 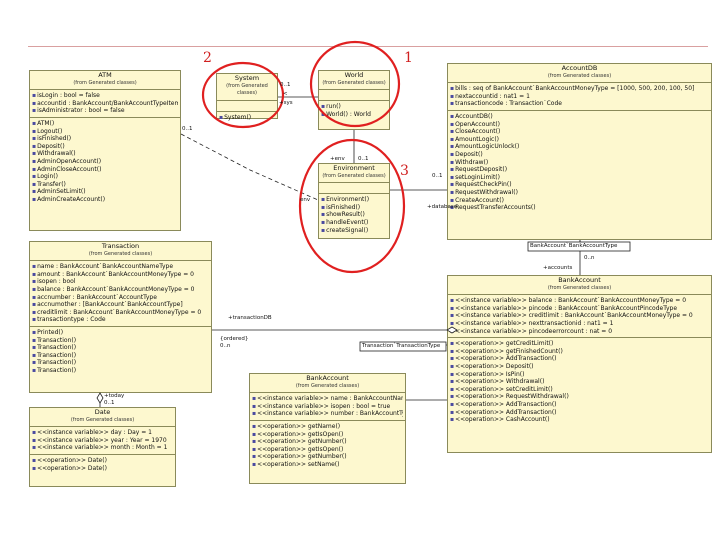 I want to click on label-today-mult: 0..1, so click(x=109, y=403).